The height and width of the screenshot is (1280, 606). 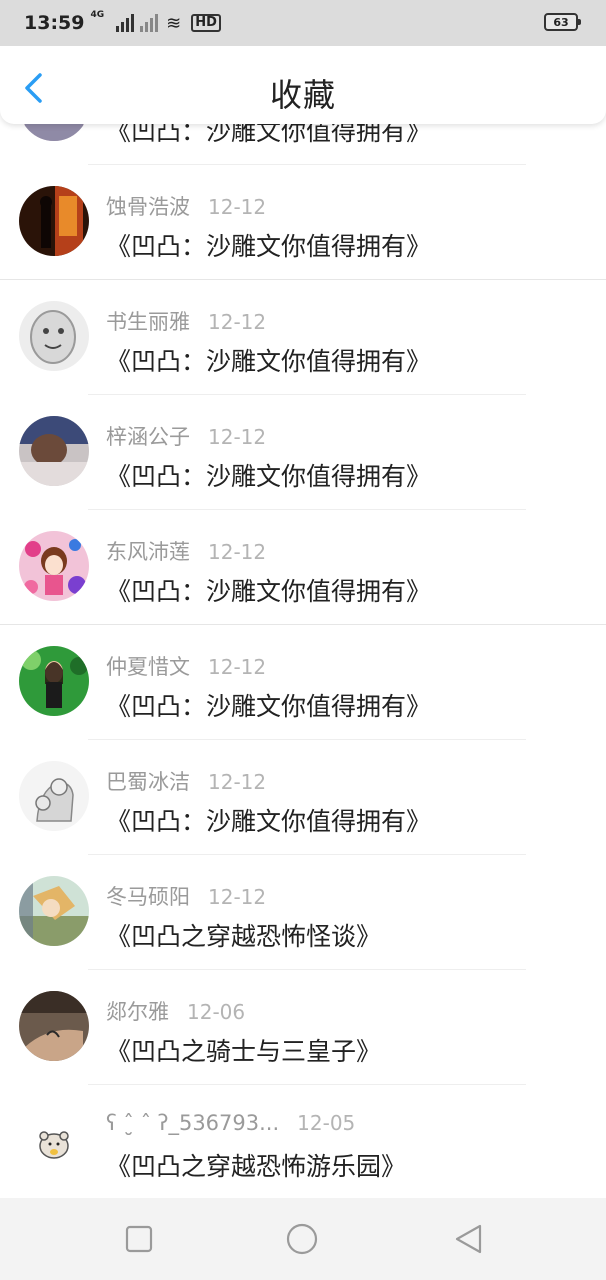 I want to click on author-meta: 冬马硕阳 12-12, so click(x=186, y=896).